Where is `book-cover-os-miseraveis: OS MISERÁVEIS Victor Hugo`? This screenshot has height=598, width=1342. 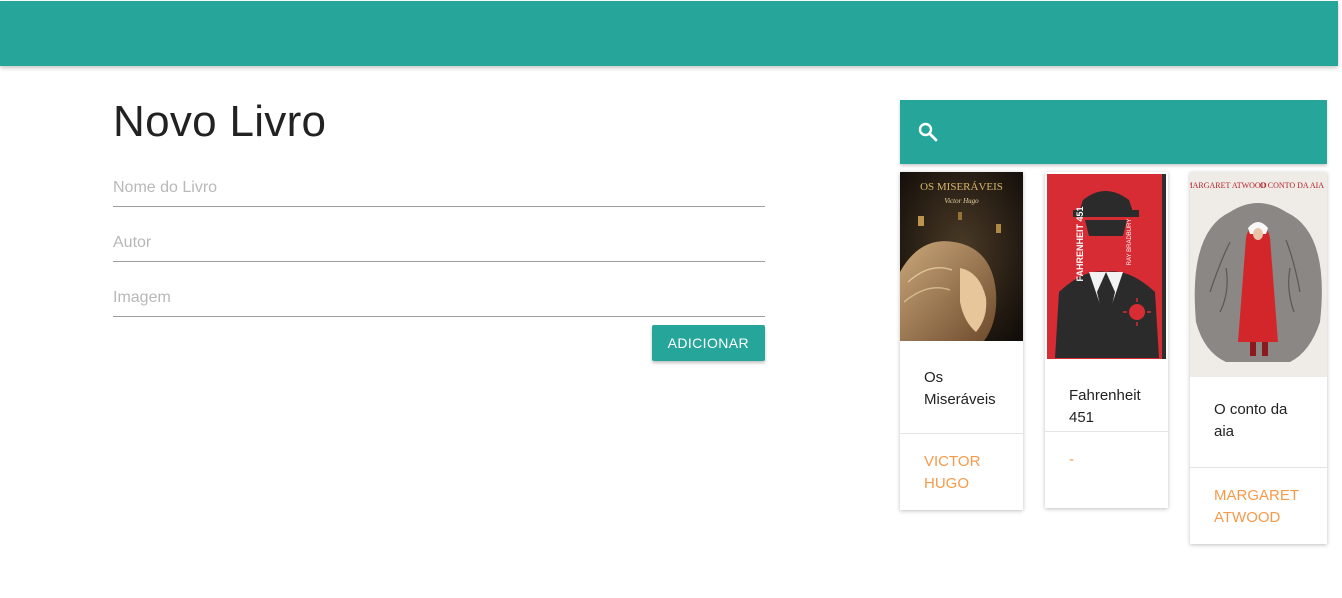 book-cover-os-miseraveis: OS MISERÁVEIS Victor Hugo is located at coordinates (961, 256).